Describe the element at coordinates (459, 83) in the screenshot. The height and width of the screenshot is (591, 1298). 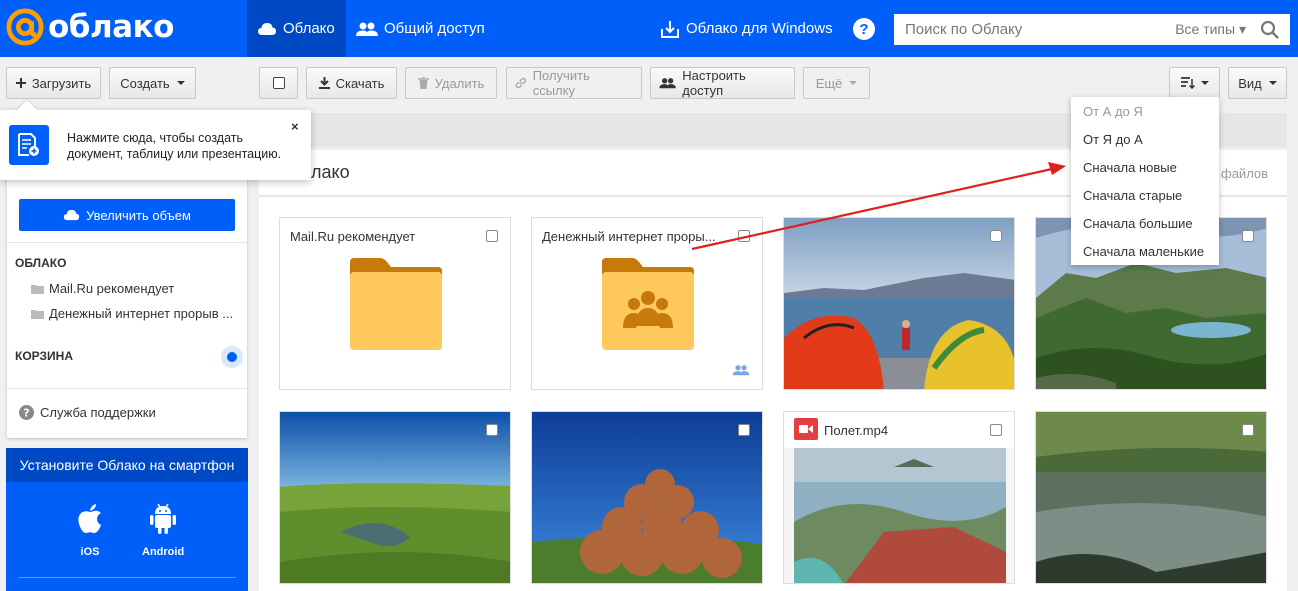
I see `delete-label: Удалить` at that location.